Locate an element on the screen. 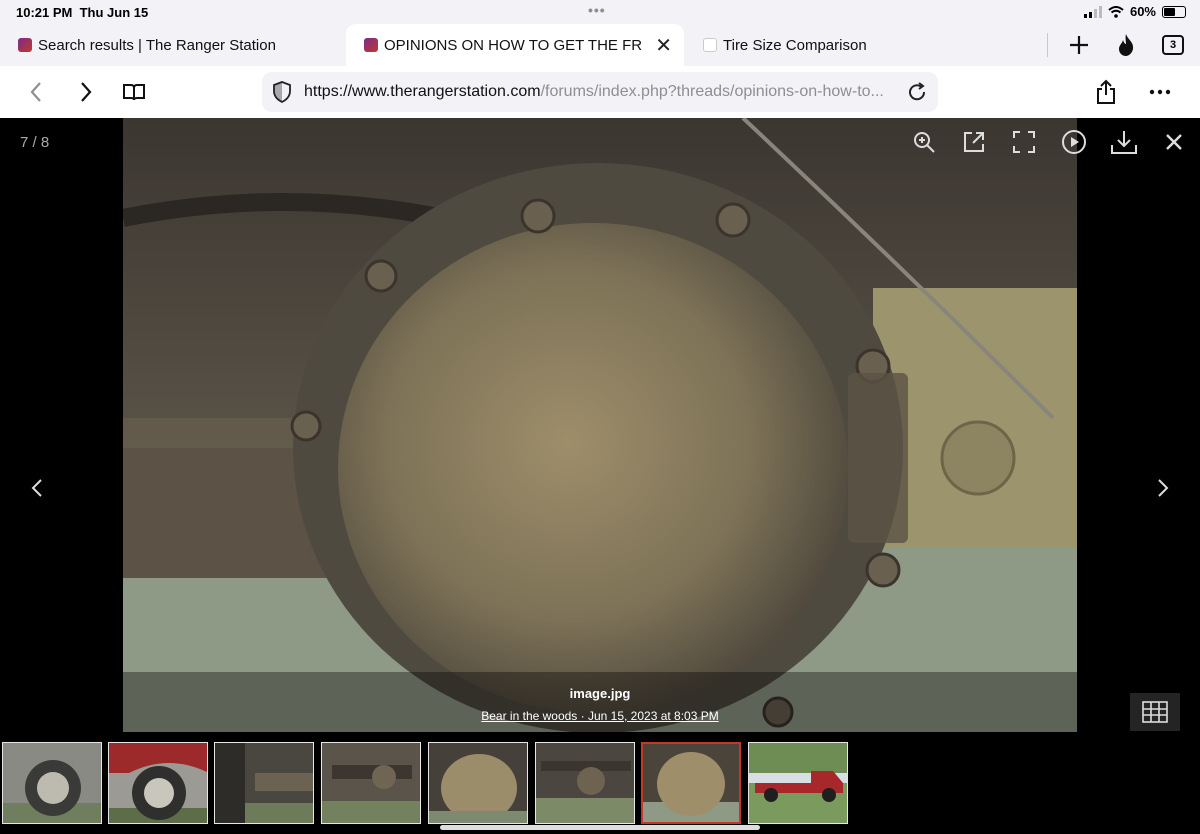 The image size is (1200, 834). download-icon is located at coordinates (1124, 142).